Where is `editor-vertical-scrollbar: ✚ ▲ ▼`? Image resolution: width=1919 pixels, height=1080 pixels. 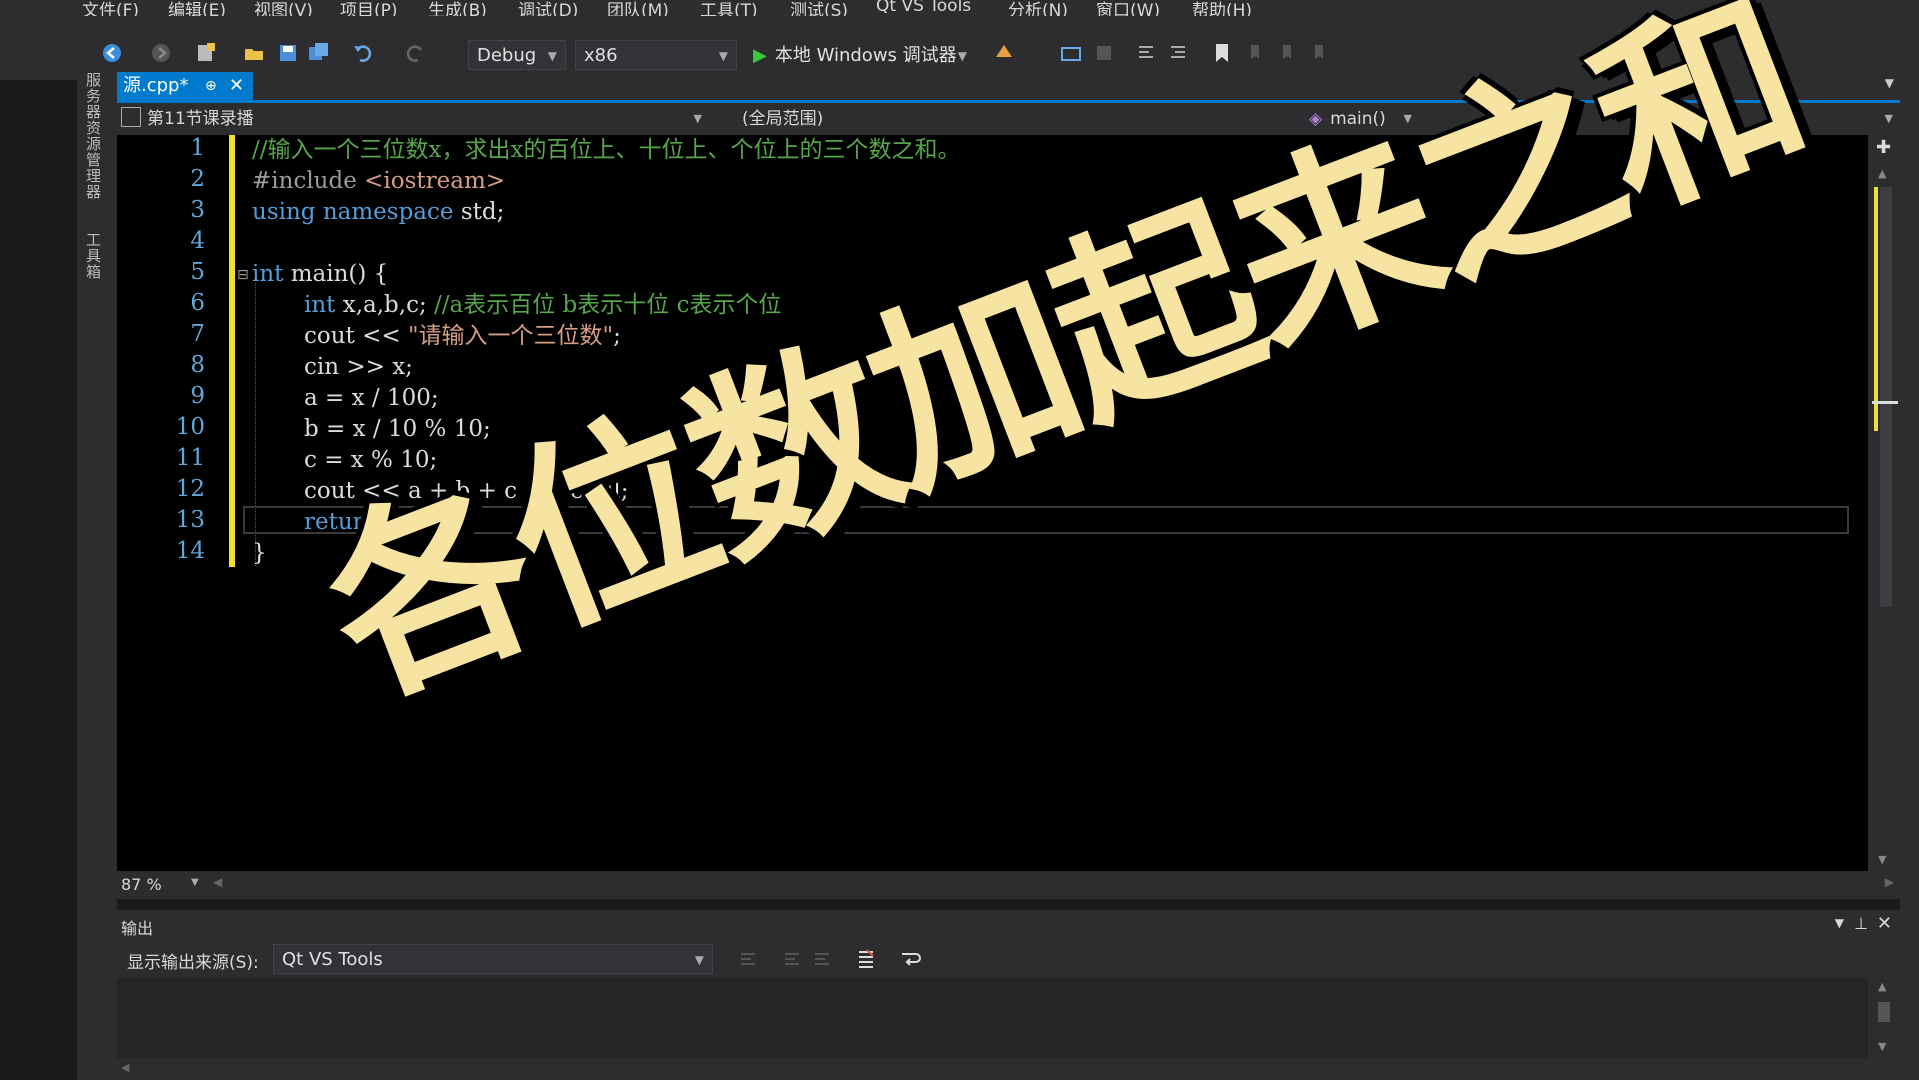
editor-vertical-scrollbar: ✚ ▲ ▼ is located at coordinates (1884, 503).